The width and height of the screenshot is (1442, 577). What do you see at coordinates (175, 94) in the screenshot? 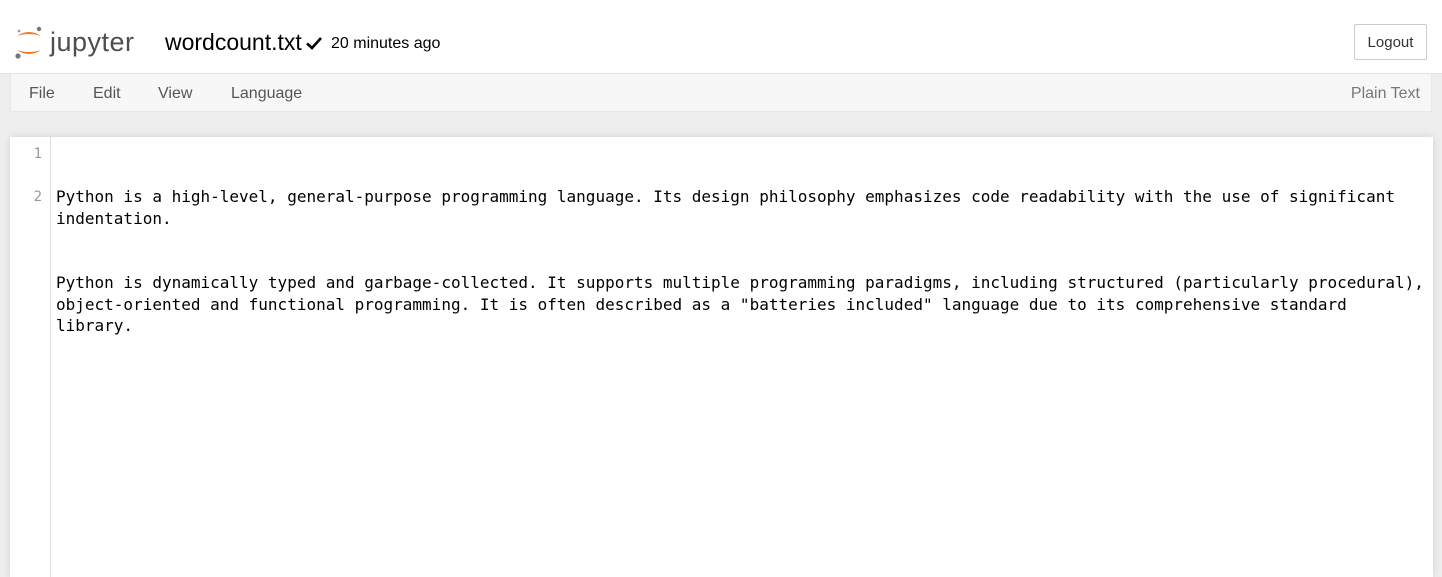
I see `menu-view: View` at bounding box center [175, 94].